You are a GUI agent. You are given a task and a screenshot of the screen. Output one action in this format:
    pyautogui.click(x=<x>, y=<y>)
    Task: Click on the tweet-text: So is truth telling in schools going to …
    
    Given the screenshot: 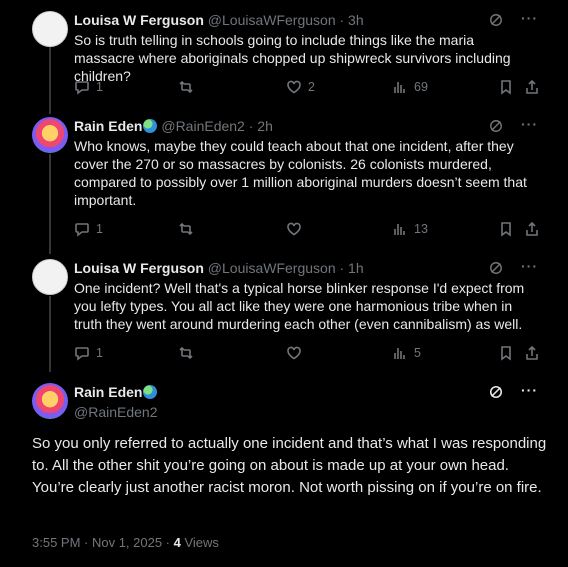 What is the action you would take?
    pyautogui.click(x=292, y=58)
    